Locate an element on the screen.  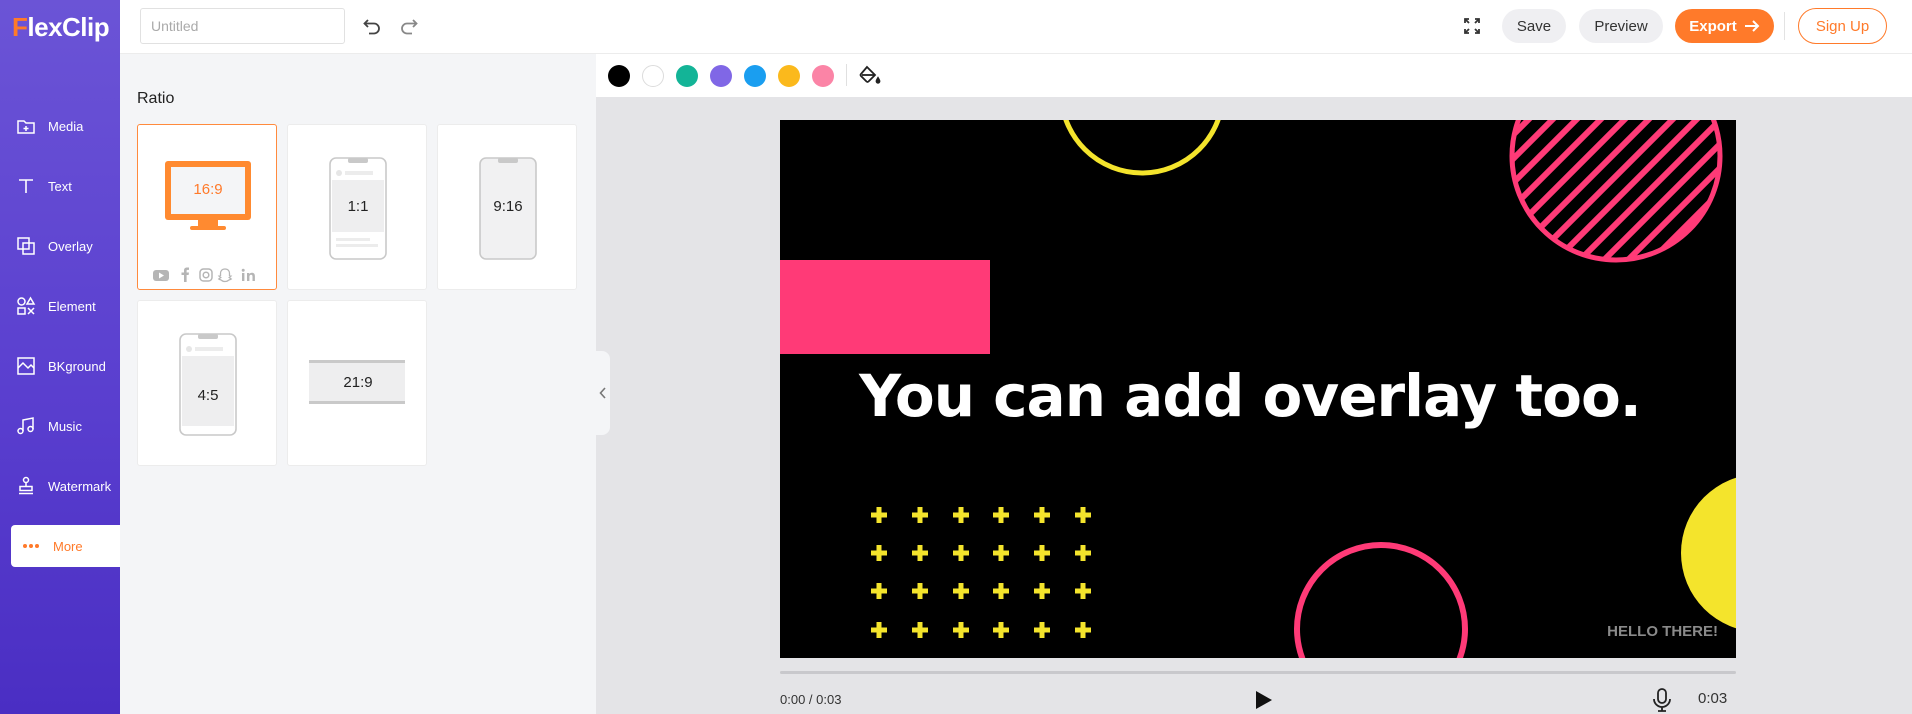
panel-collapse-handle is located at coordinates (603, 393).